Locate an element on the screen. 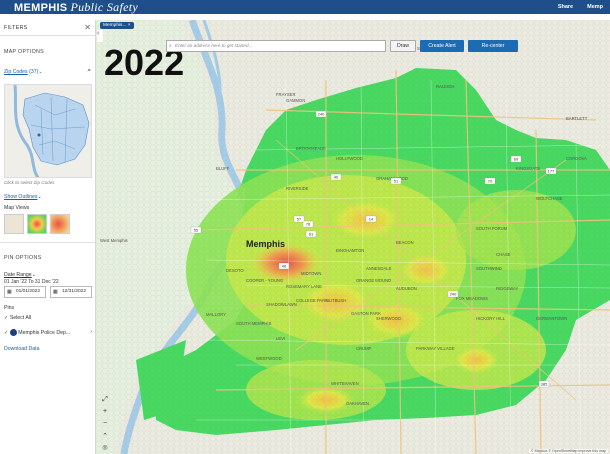  route-shield: 14 is located at coordinates (371, 219).